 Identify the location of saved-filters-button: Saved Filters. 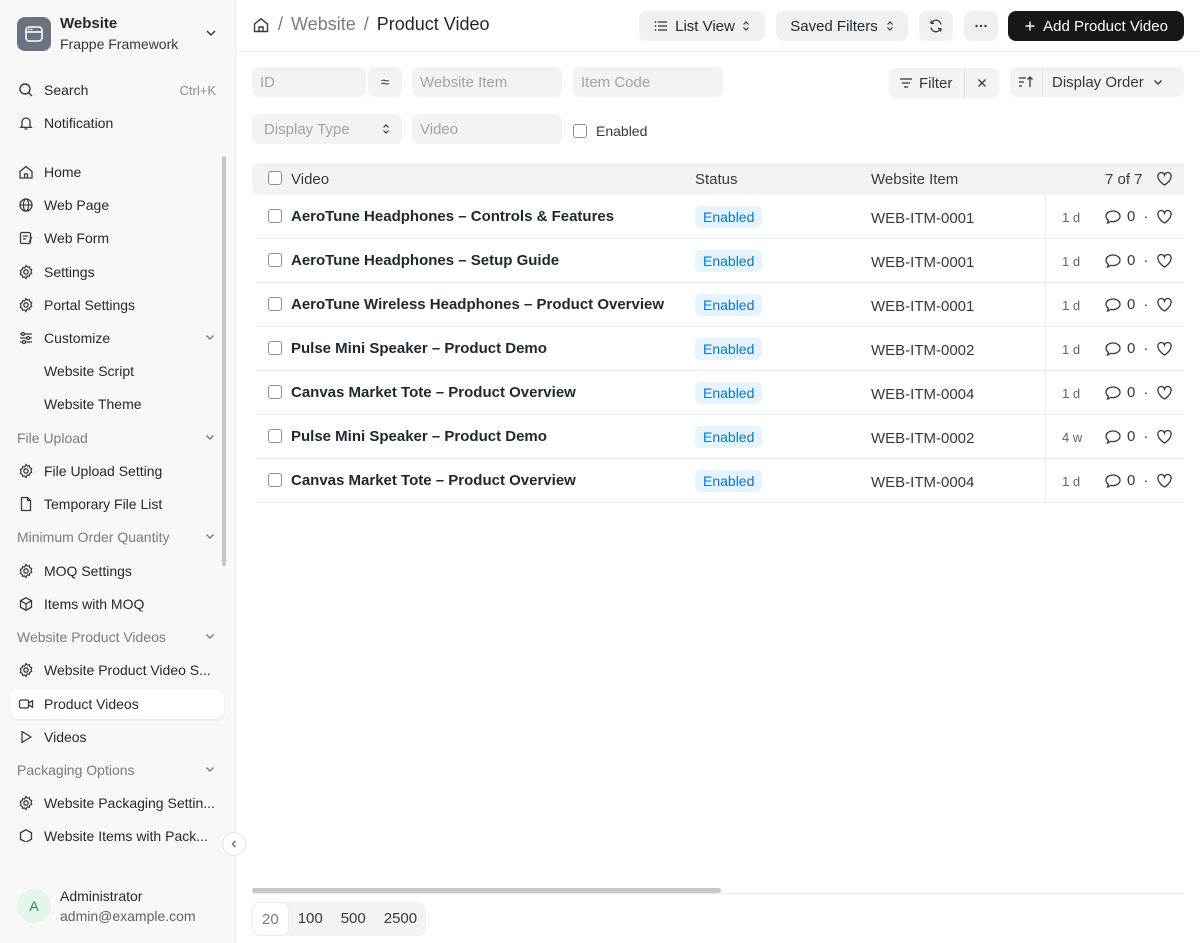
(842, 26).